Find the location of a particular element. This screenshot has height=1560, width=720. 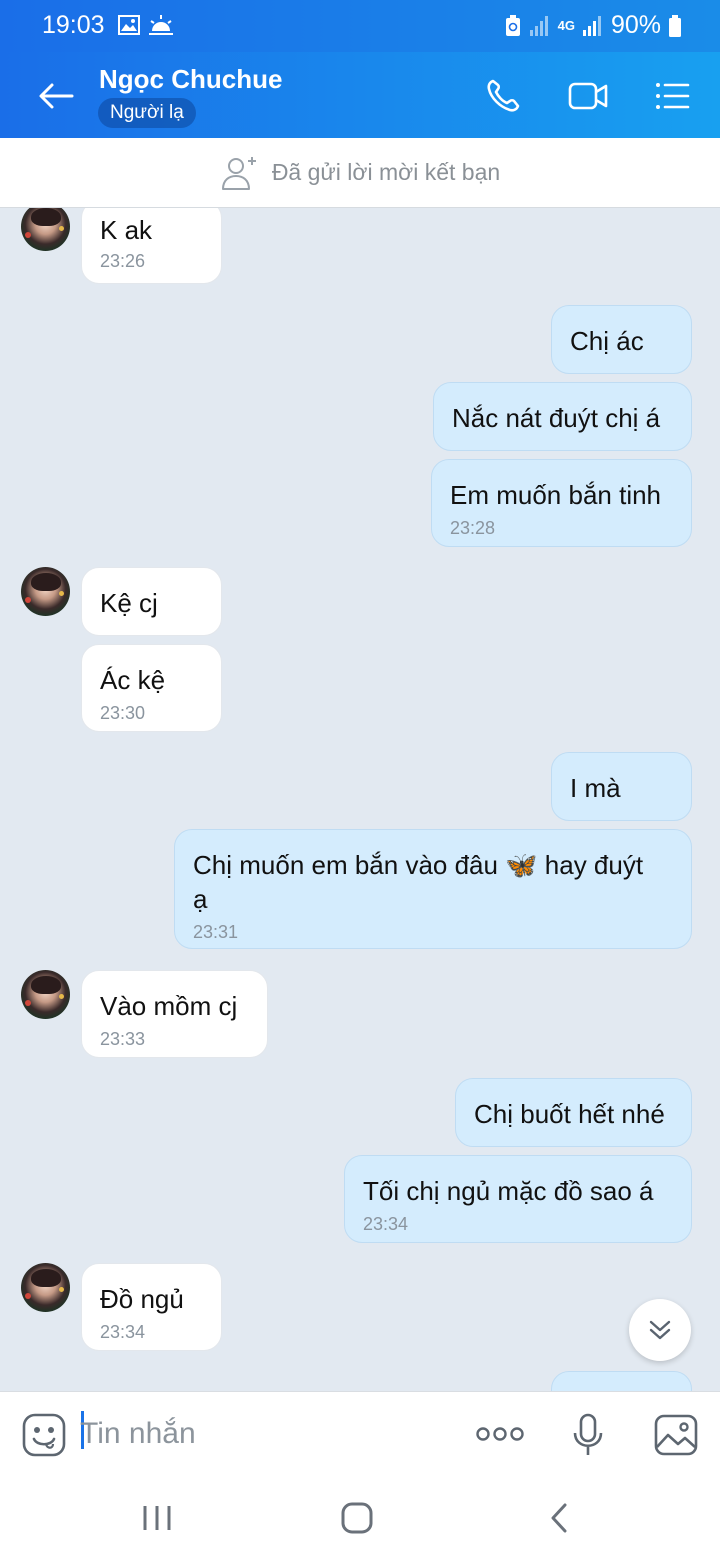

home-icon is located at coordinates (357, 1518).